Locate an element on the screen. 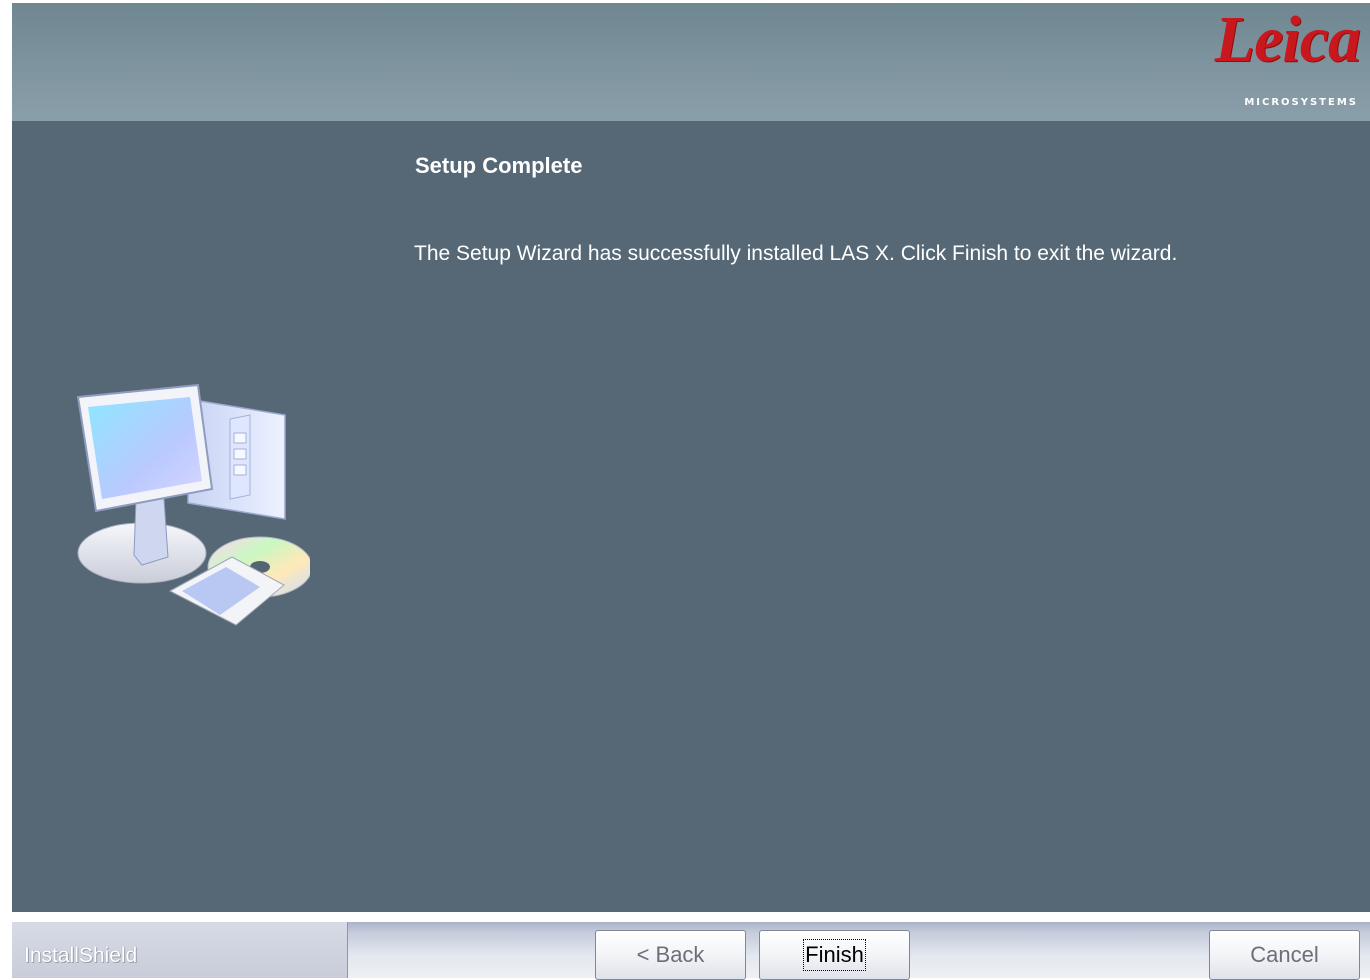 The width and height of the screenshot is (1370, 980). page-title: Setup Complete is located at coordinates (499, 165).